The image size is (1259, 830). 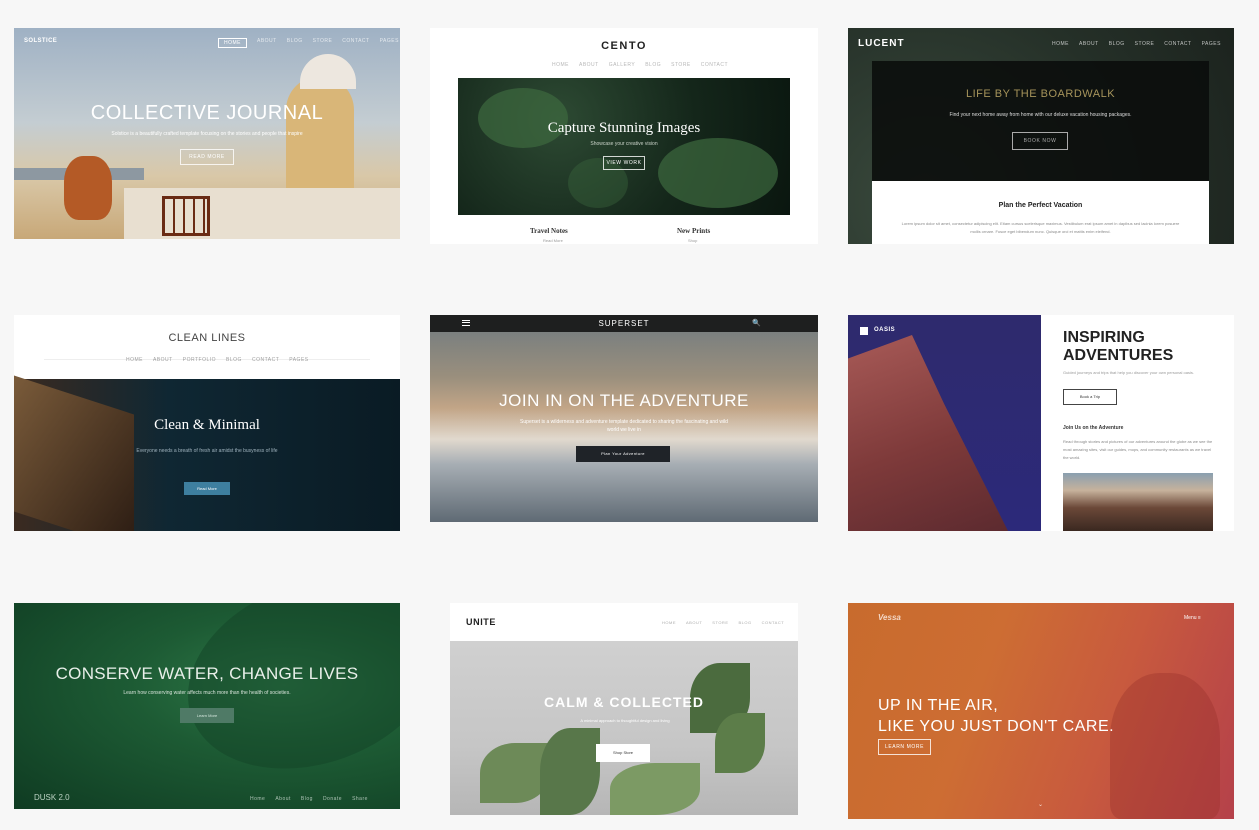 I want to click on hero-title: INSPIRING ADVENTURES, so click(x=1118, y=347).